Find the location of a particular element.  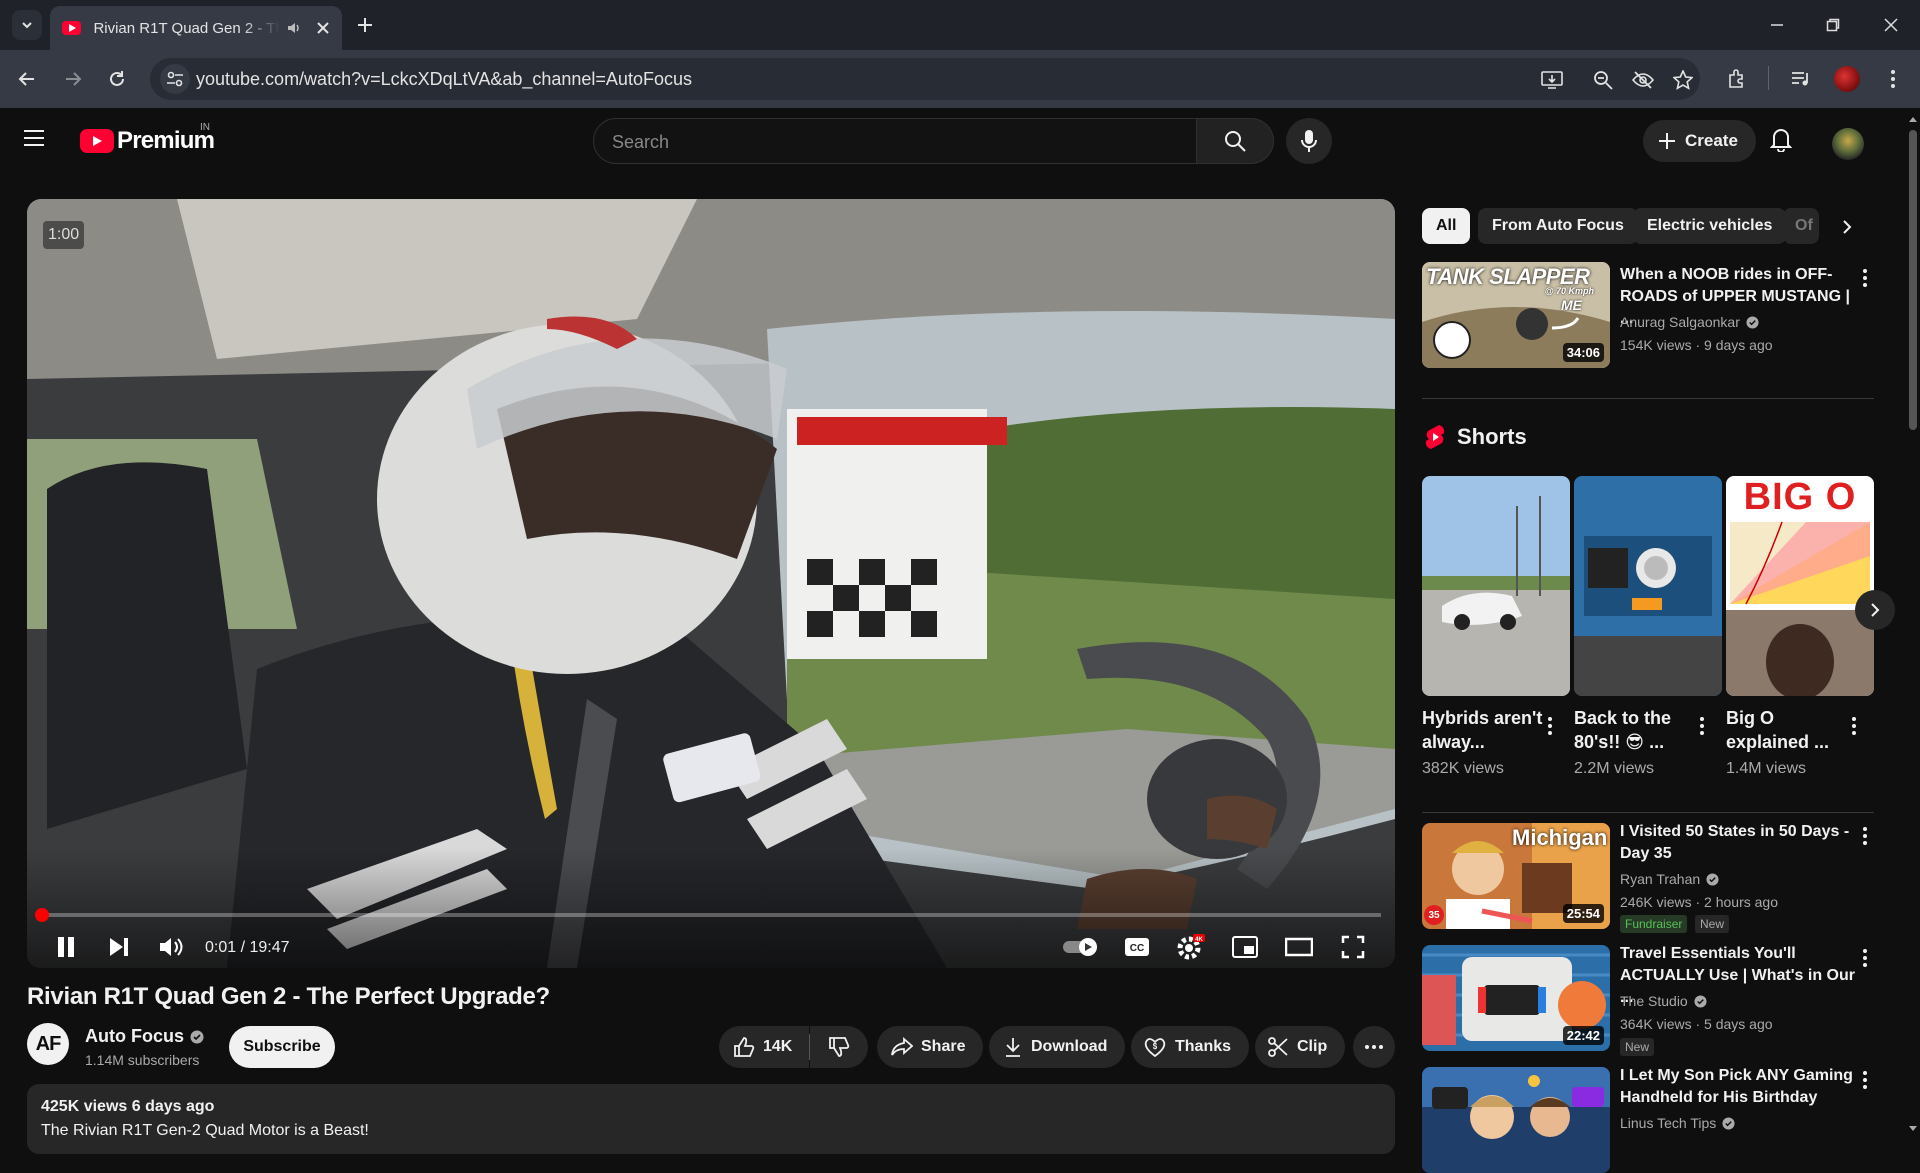

install-app-icon is located at coordinates (1552, 80).